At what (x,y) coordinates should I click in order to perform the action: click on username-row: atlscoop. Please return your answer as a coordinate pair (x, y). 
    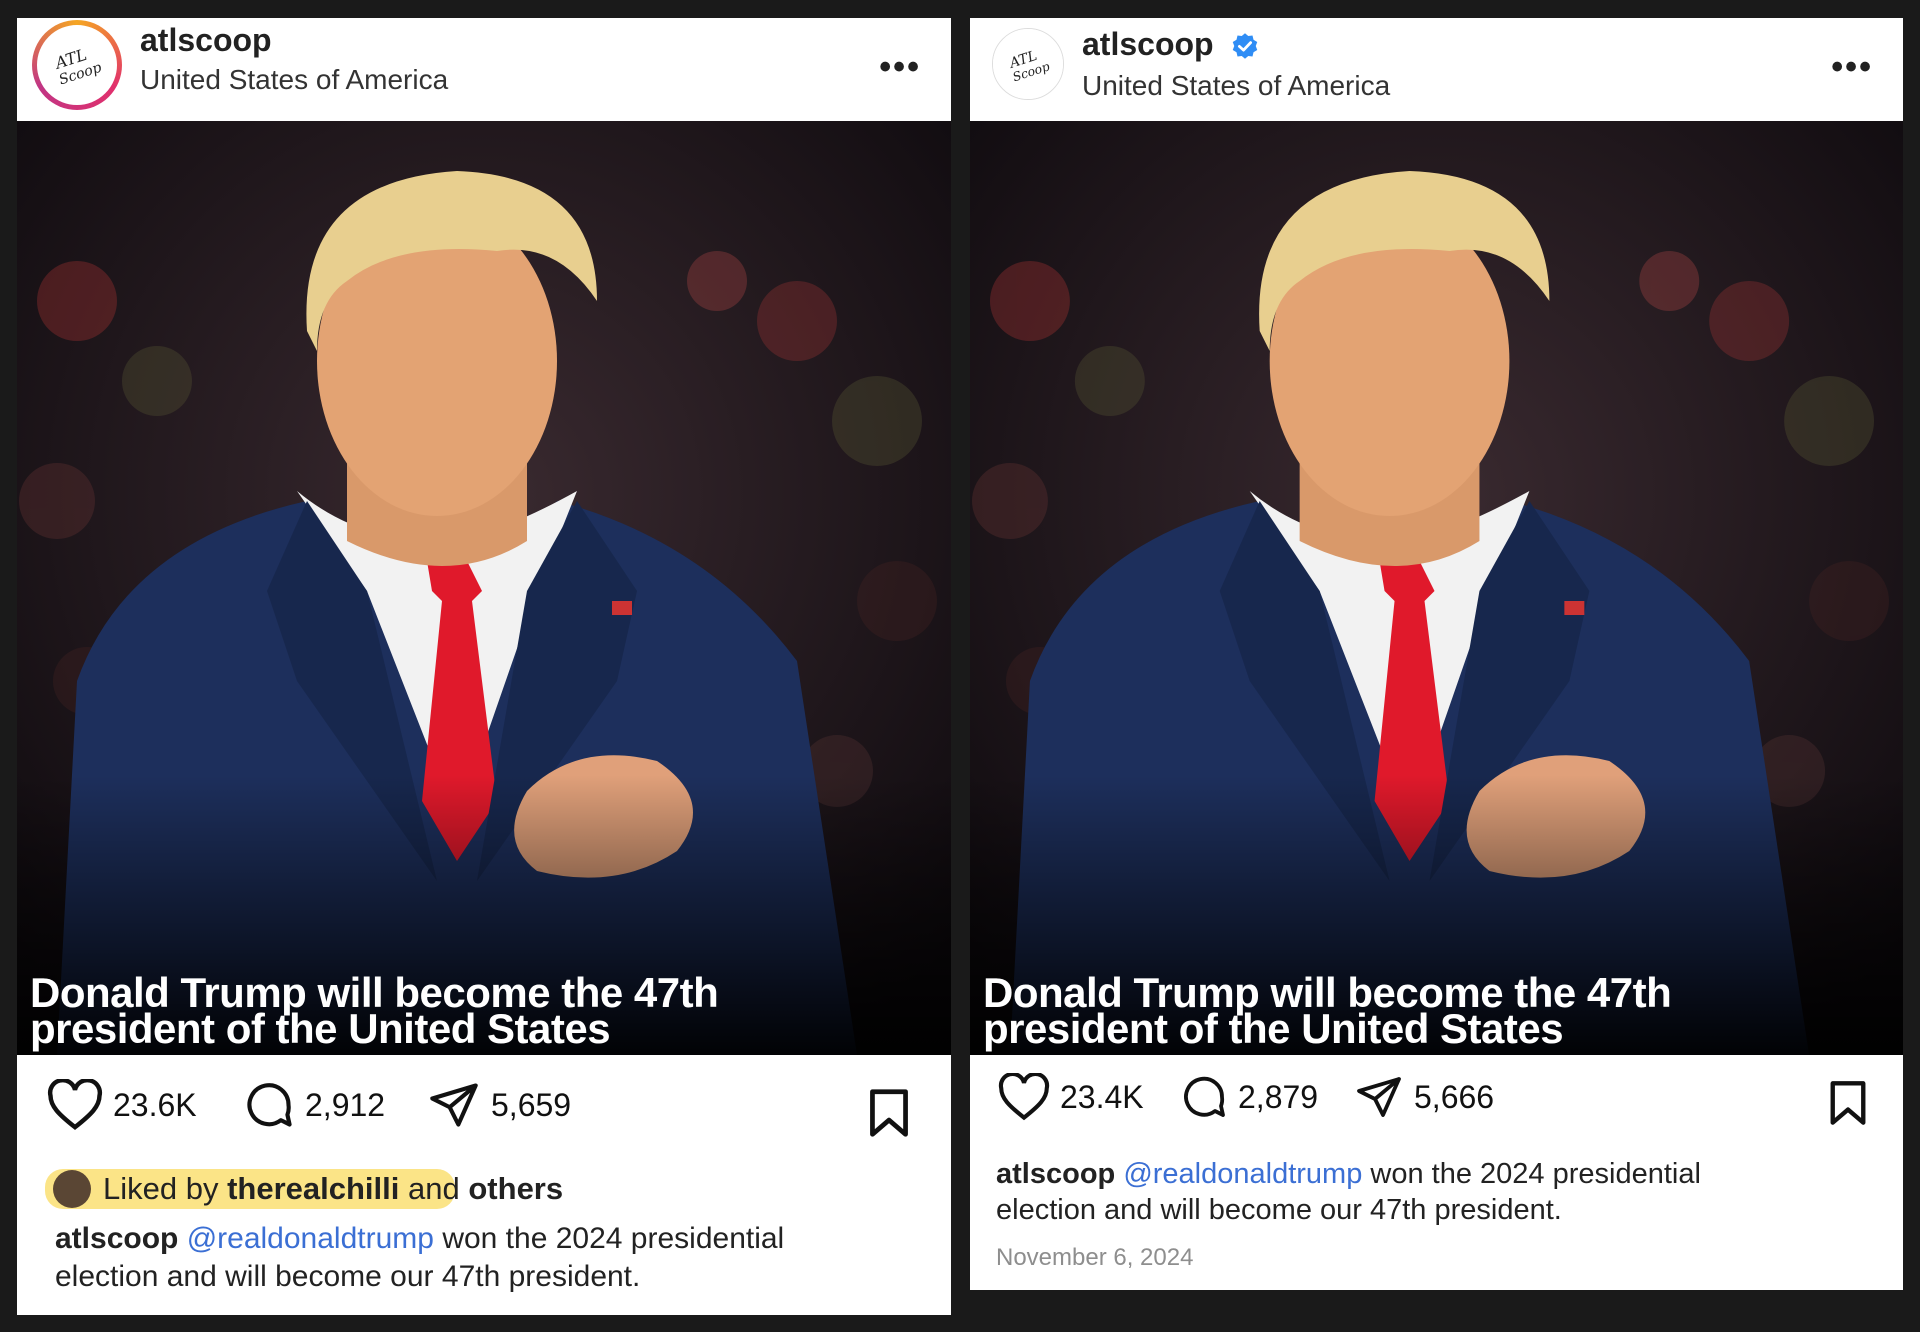
    Looking at the image, I should click on (1171, 44).